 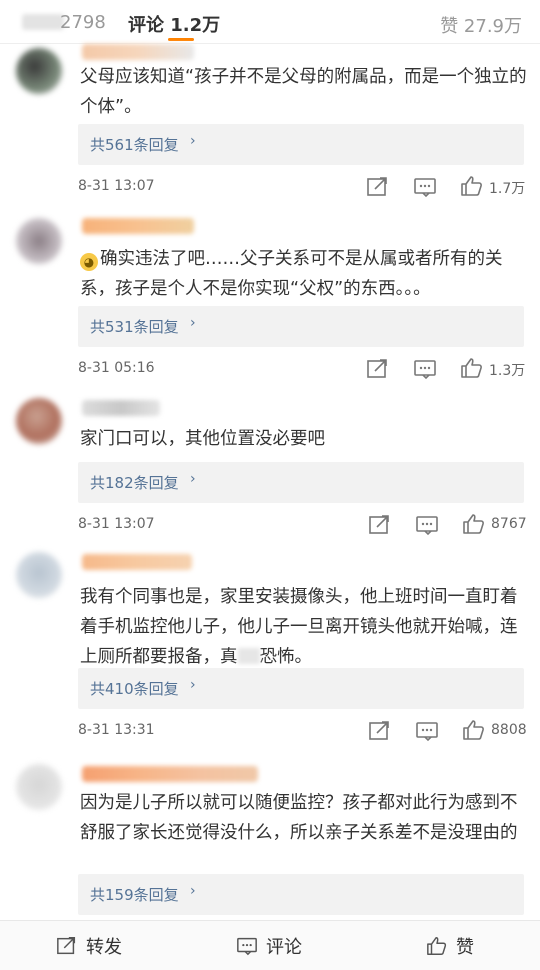 I want to click on comment-timestamp: 8-31 05:16, so click(x=116, y=368).